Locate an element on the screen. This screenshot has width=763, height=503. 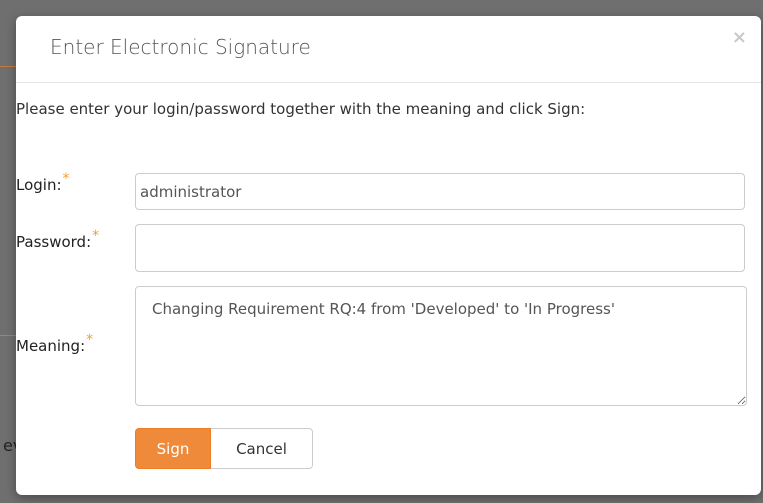
password-label-text: Password: is located at coordinates (54, 242).